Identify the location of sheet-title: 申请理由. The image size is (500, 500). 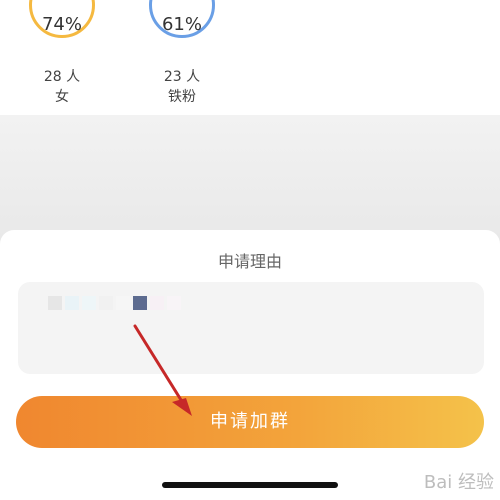
(249, 261).